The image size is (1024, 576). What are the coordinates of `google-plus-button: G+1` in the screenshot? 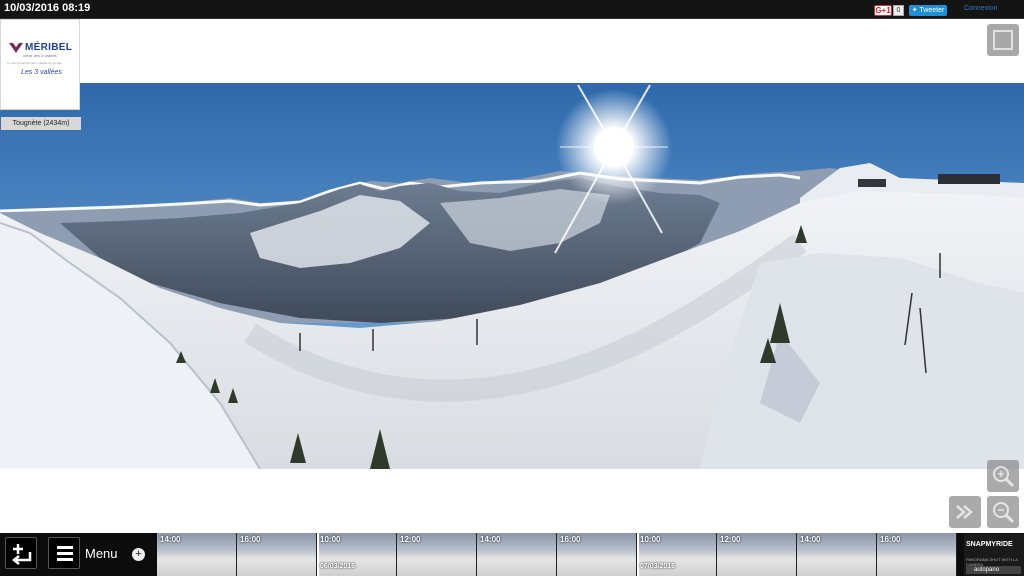 It's located at (883, 10).